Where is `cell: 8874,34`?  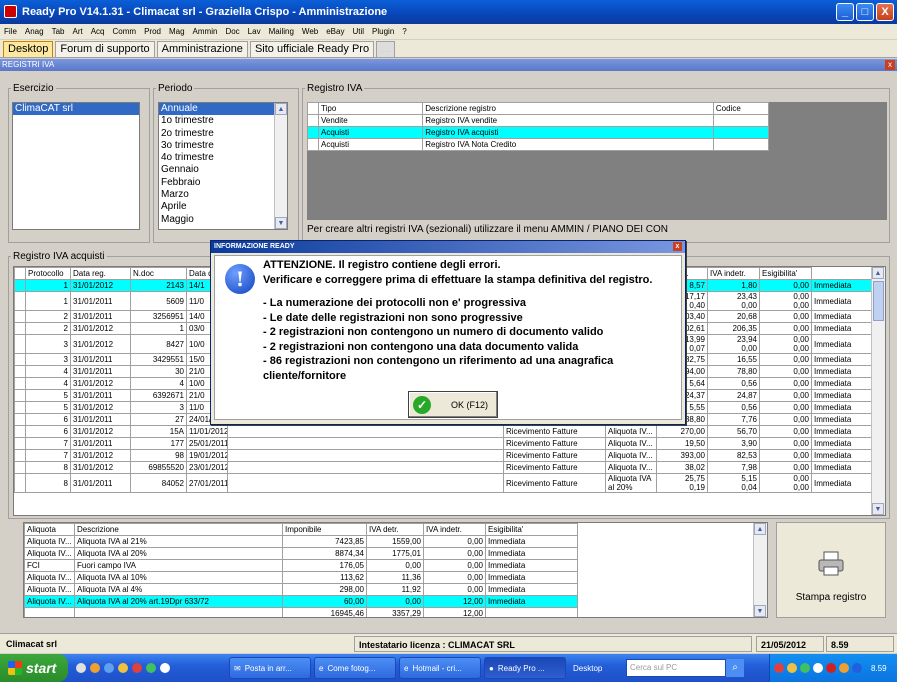
cell: 8874,34 is located at coordinates (324, 553).